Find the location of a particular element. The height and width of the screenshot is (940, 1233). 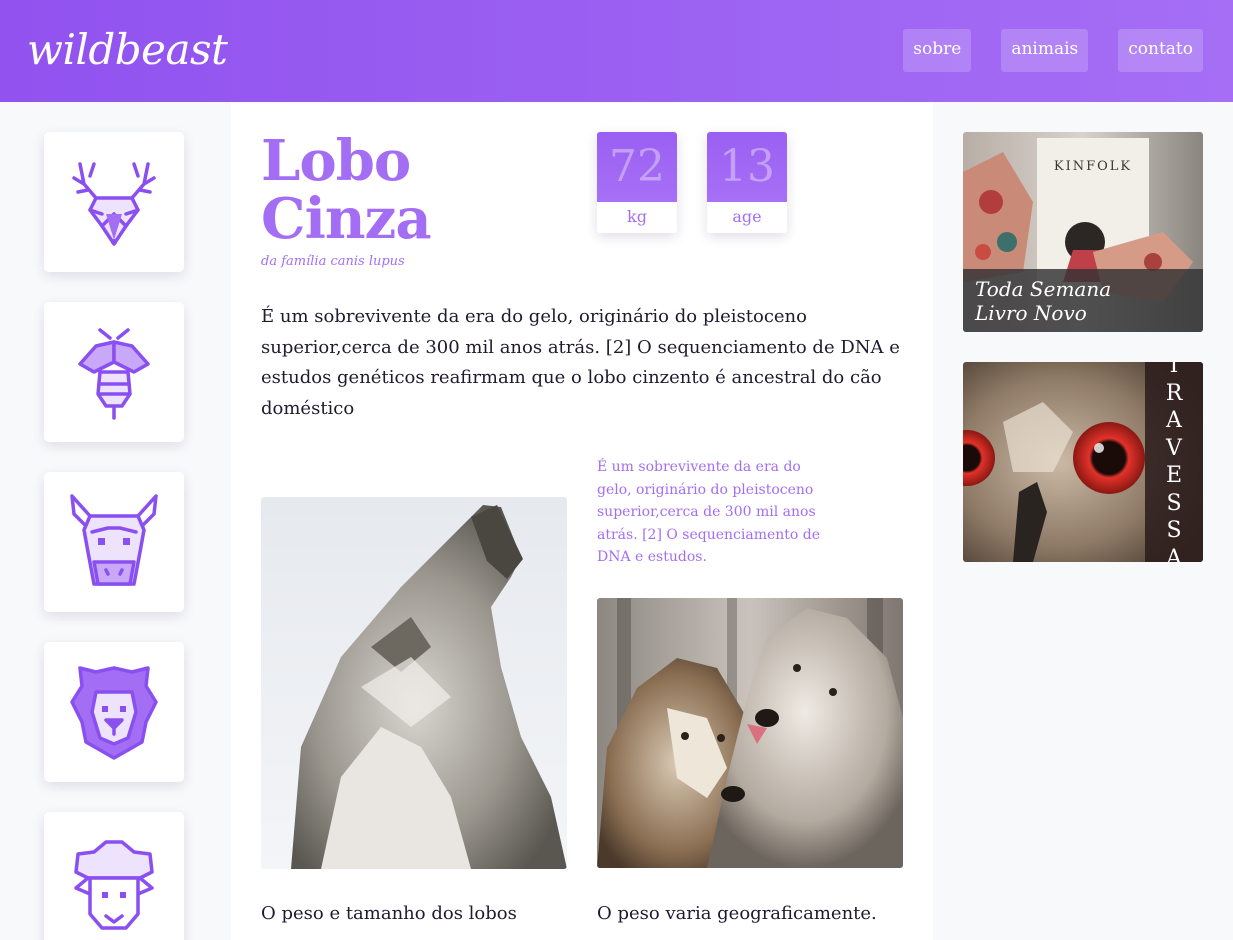

bull-icon is located at coordinates (114, 540).